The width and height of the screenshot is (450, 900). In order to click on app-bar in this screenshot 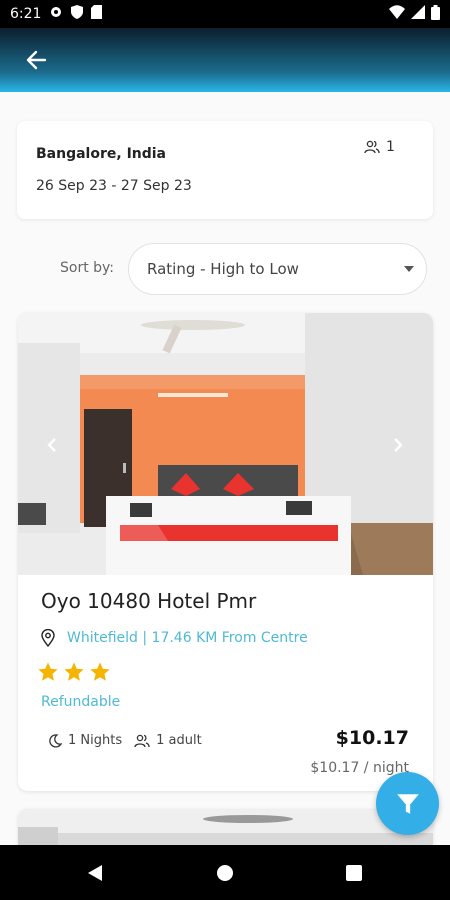, I will do `click(225, 60)`.